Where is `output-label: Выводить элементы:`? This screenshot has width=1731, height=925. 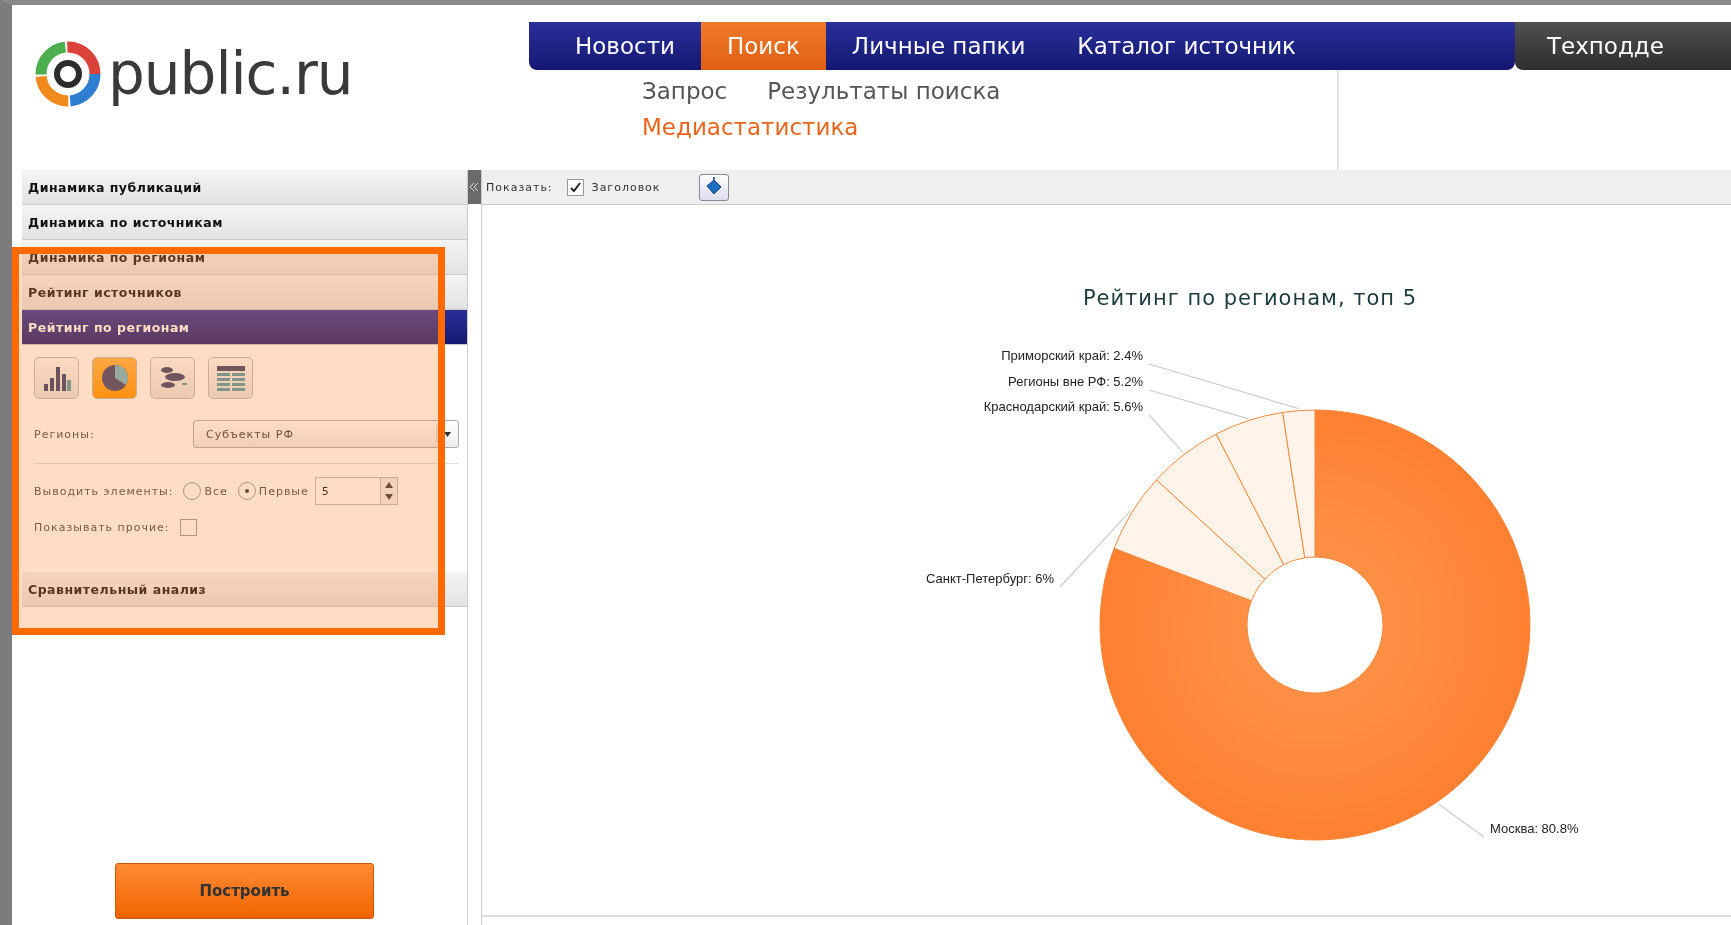
output-label: Выводить элементы: is located at coordinates (104, 491).